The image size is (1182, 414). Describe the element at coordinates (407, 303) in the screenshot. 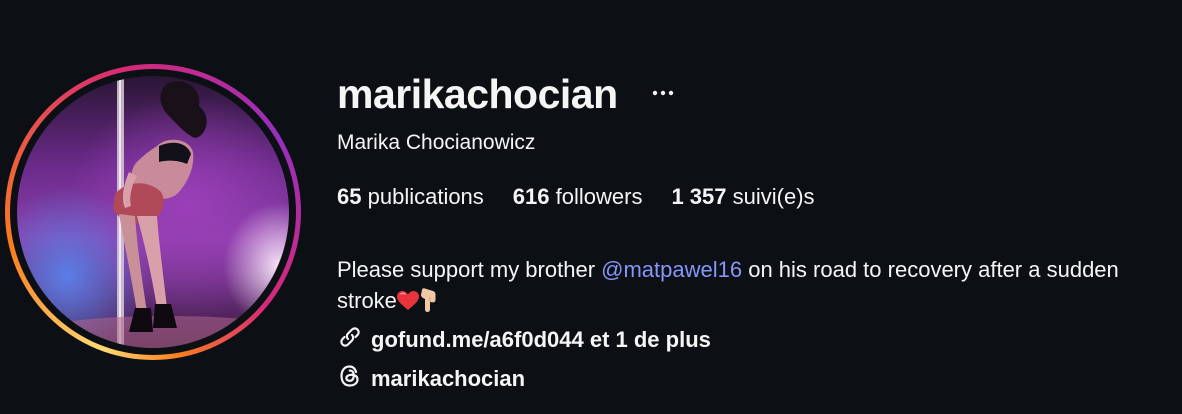

I see `red-heart-emoji-icon` at that location.